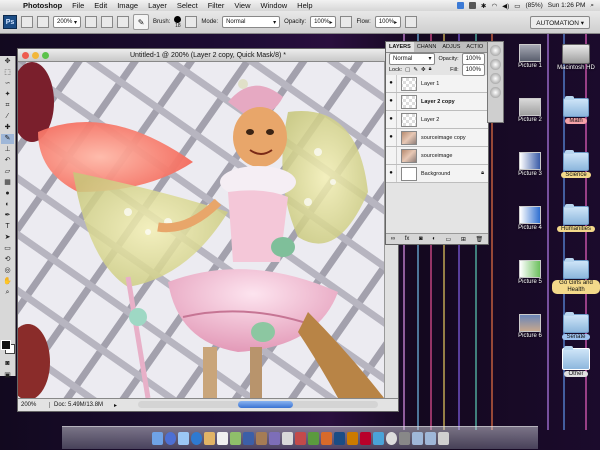 The height and width of the screenshot is (450, 600). What do you see at coordinates (323, 22) in the screenshot?
I see `opacity-field: 100% ▸` at bounding box center [323, 22].